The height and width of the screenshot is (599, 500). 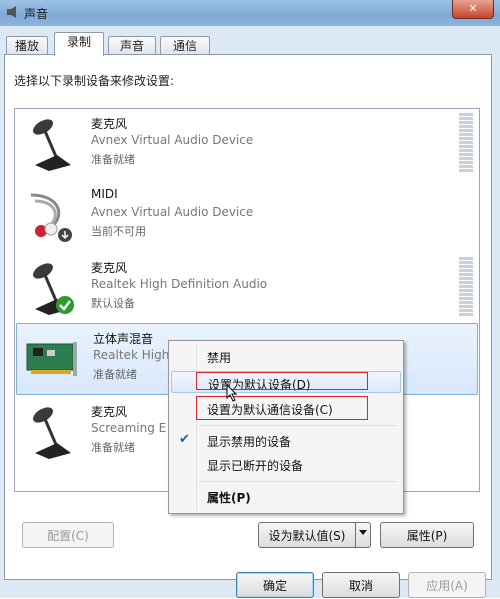 I want to click on device-name: MIDI, so click(x=104, y=194).